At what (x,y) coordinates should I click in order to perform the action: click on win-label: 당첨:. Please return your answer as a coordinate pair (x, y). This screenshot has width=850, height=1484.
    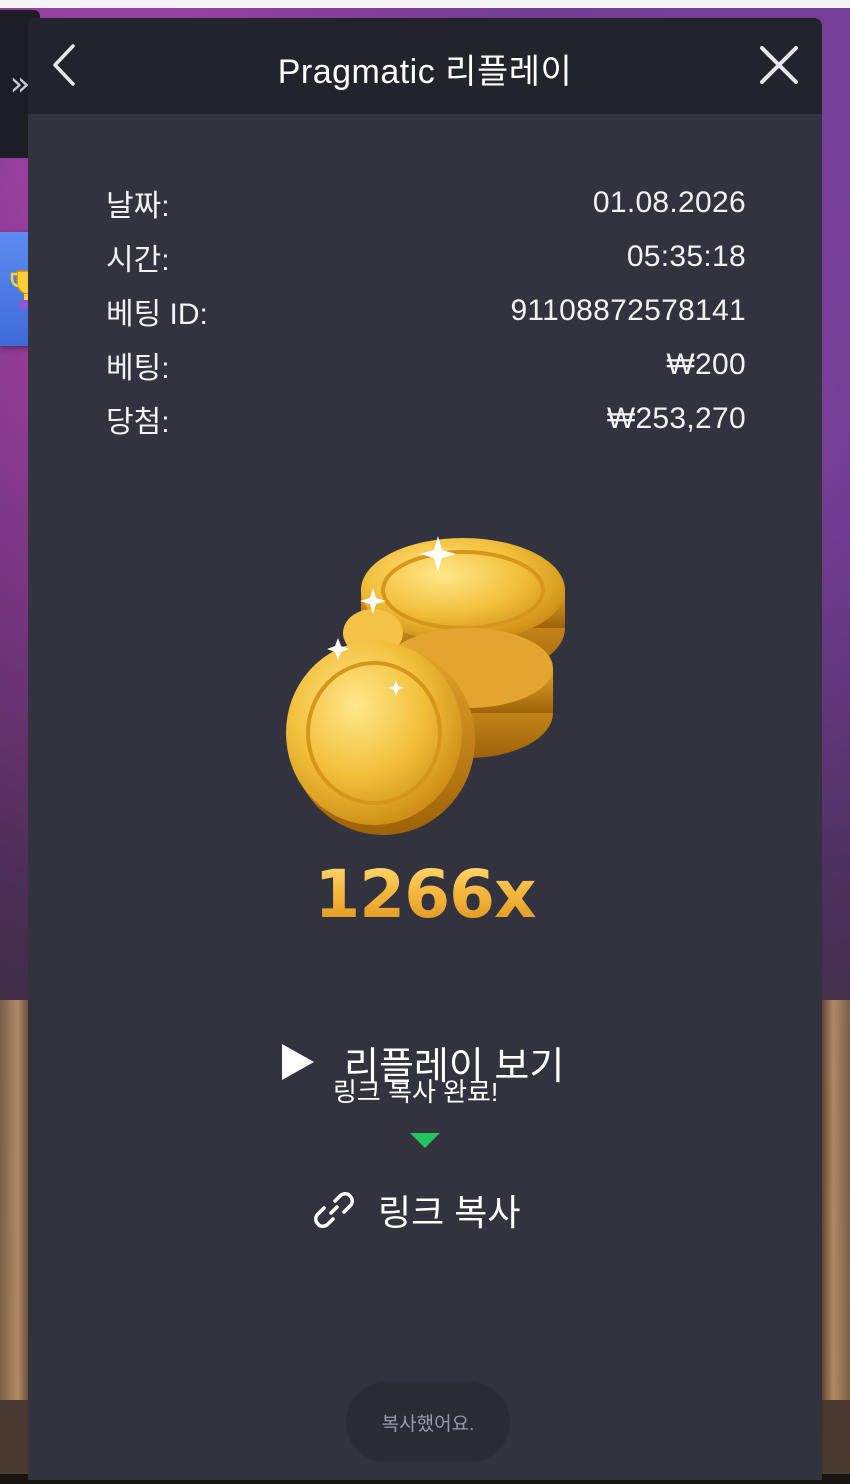
    Looking at the image, I should click on (138, 422).